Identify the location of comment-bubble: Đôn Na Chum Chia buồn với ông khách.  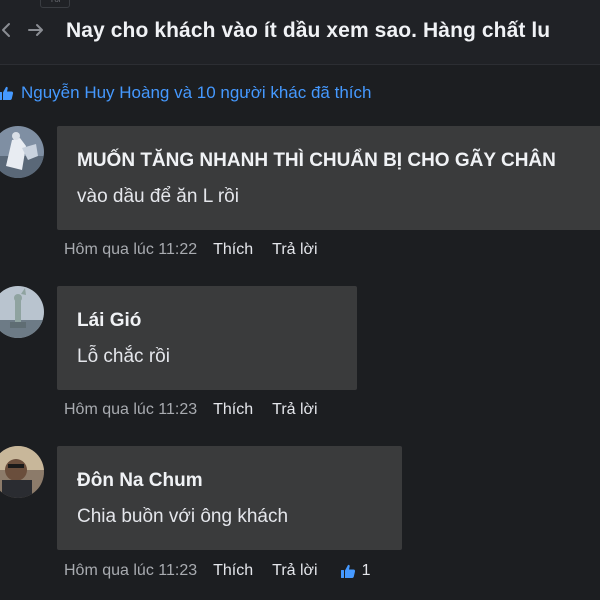
(229, 498).